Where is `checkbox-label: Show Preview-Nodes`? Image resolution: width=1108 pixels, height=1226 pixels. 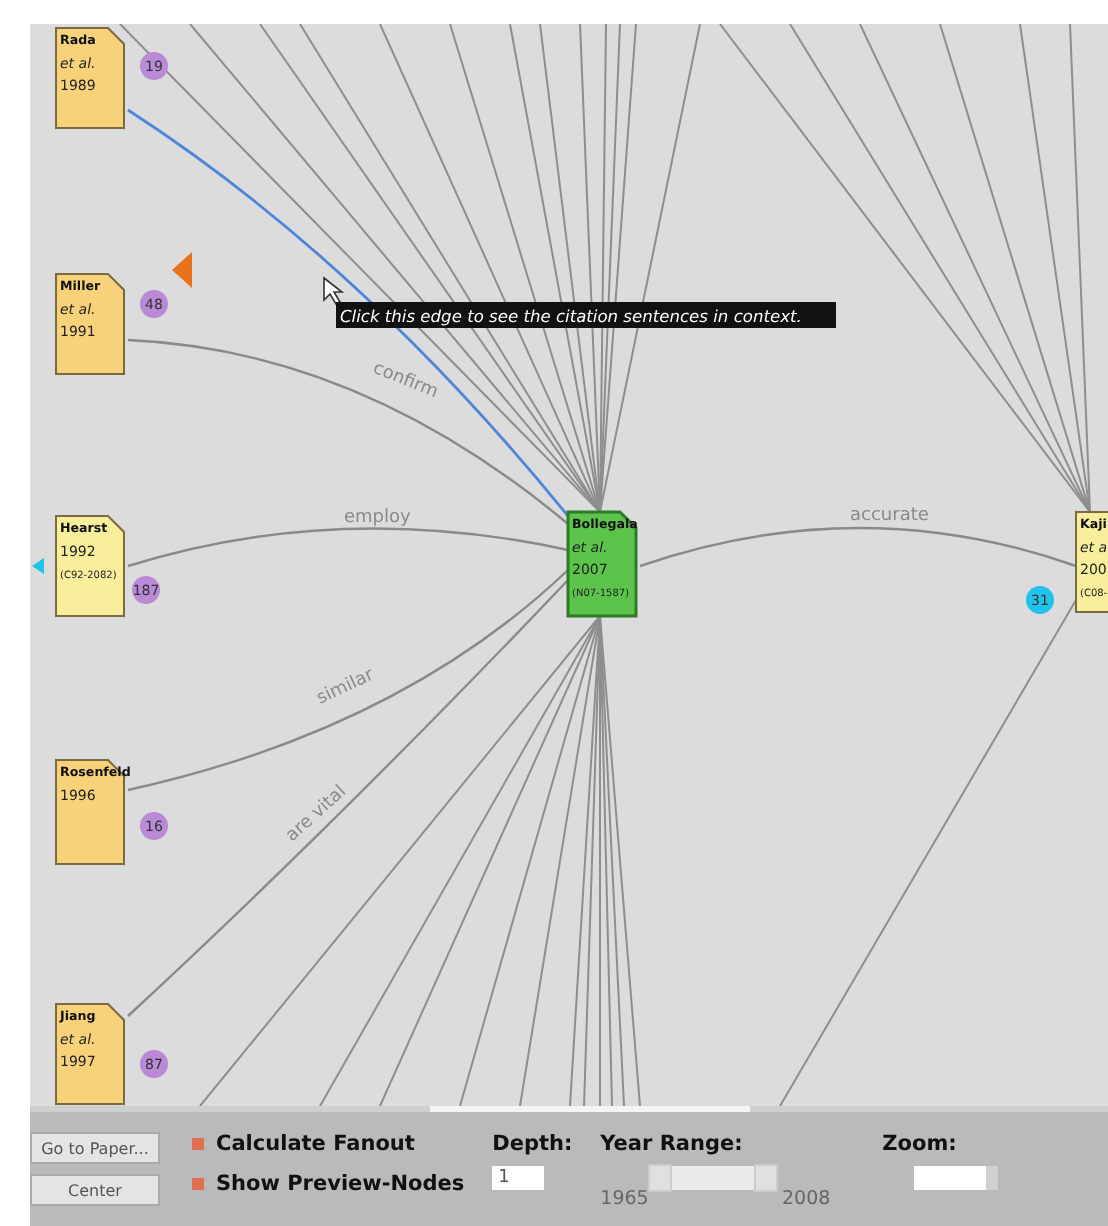
checkbox-label: Show Preview-Nodes is located at coordinates (340, 1184).